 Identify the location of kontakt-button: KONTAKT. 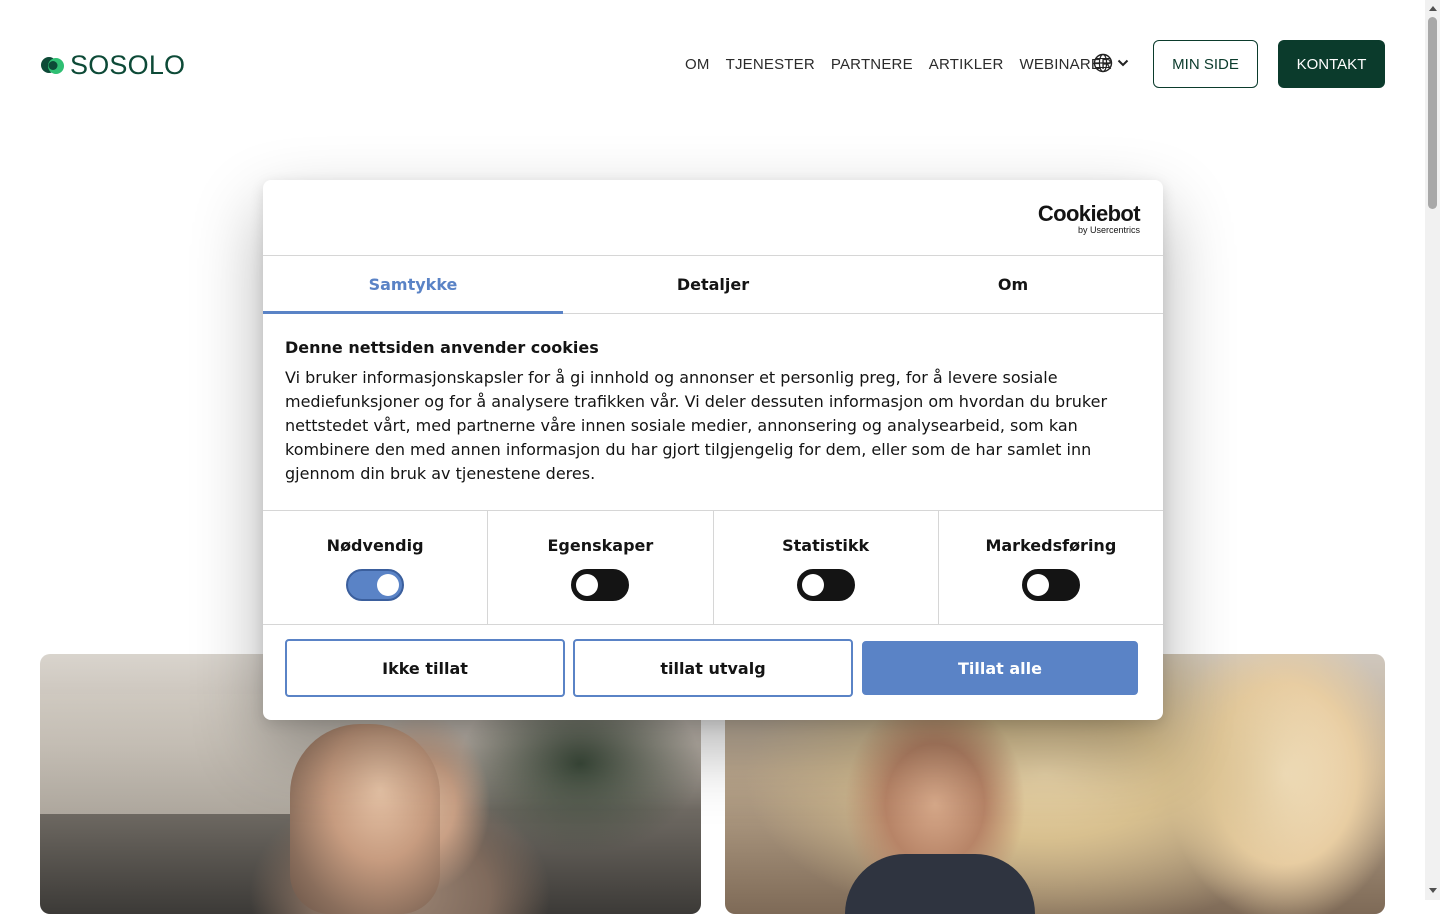
(1331, 64).